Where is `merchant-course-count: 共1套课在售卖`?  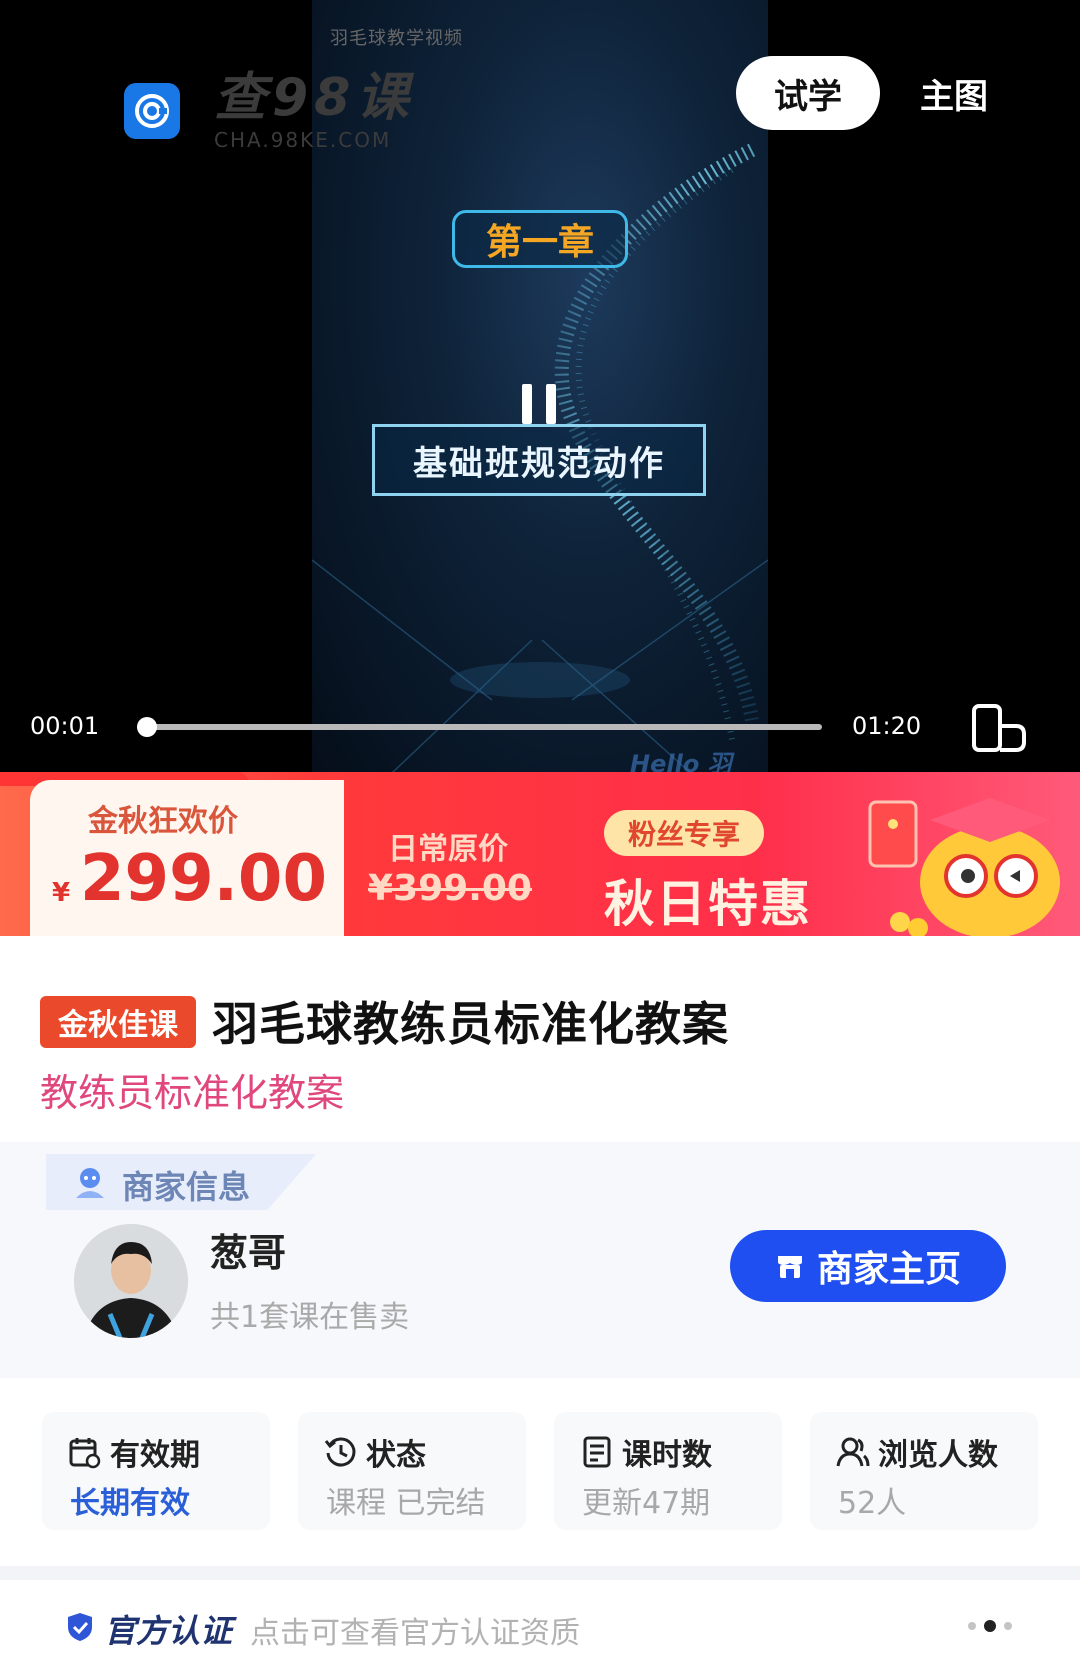
merchant-course-count: 共1套课在售卖 is located at coordinates (310, 1317).